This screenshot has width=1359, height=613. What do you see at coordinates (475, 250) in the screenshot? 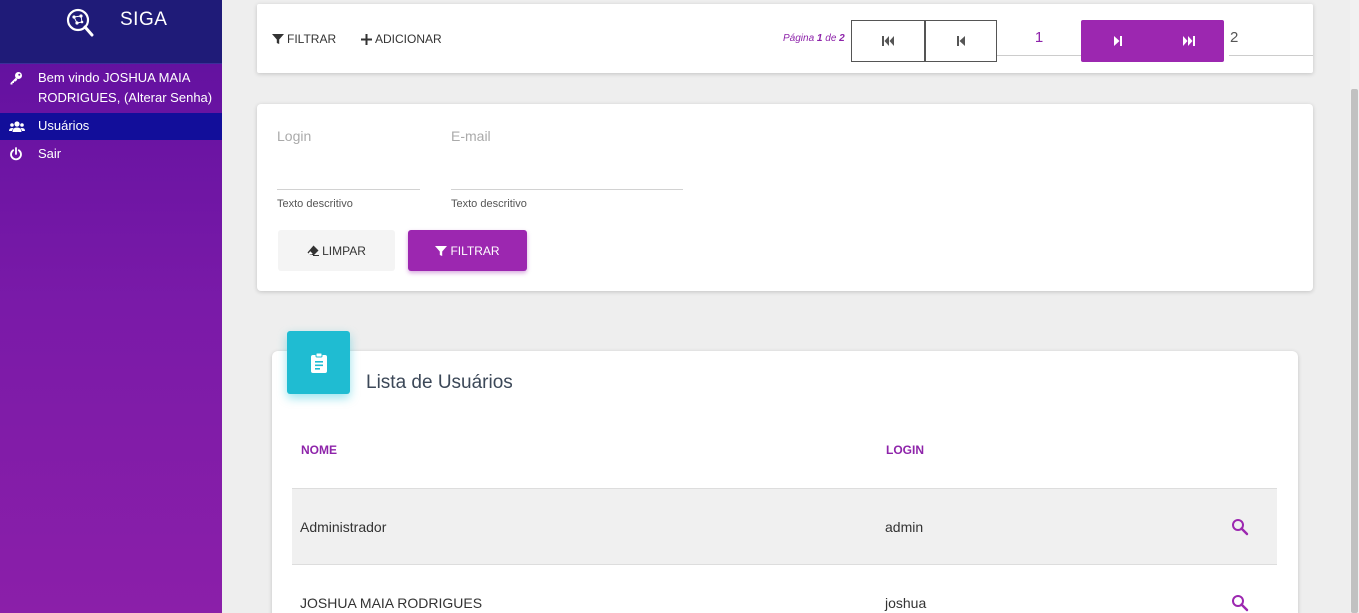
I see `apply-filter-label: FILTRAR` at bounding box center [475, 250].